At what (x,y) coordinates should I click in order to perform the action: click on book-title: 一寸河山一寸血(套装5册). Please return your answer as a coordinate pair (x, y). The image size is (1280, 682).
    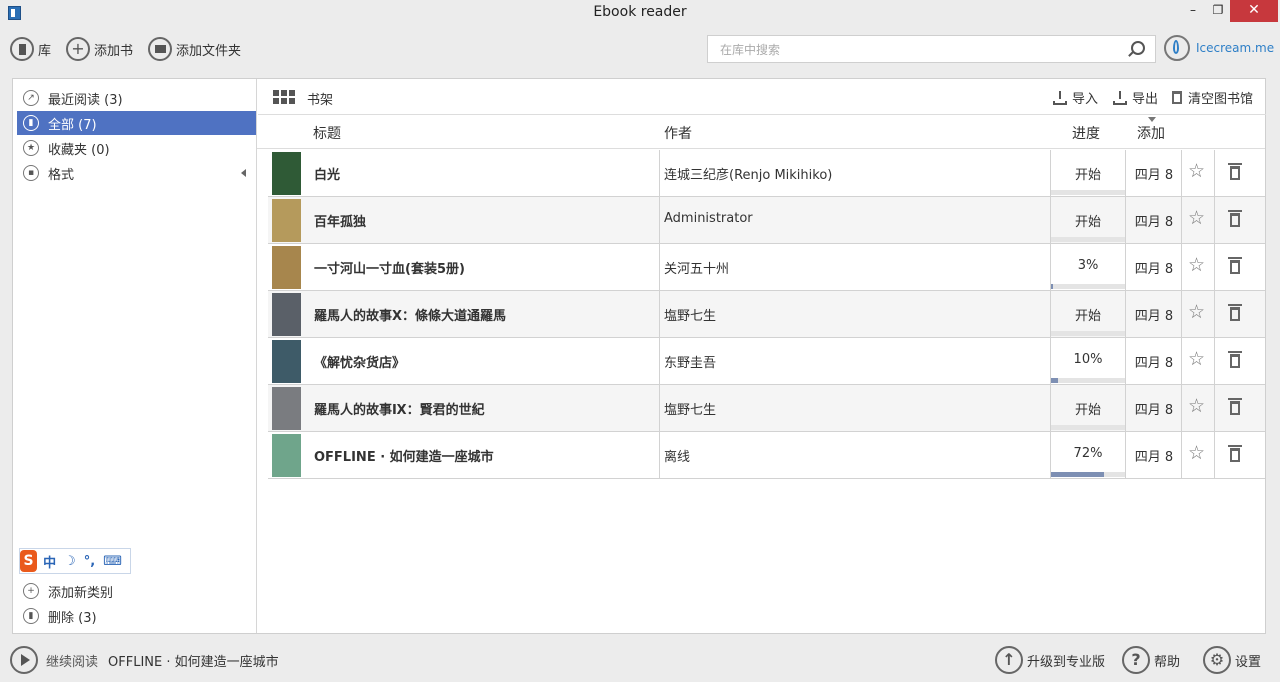
    Looking at the image, I should click on (389, 269).